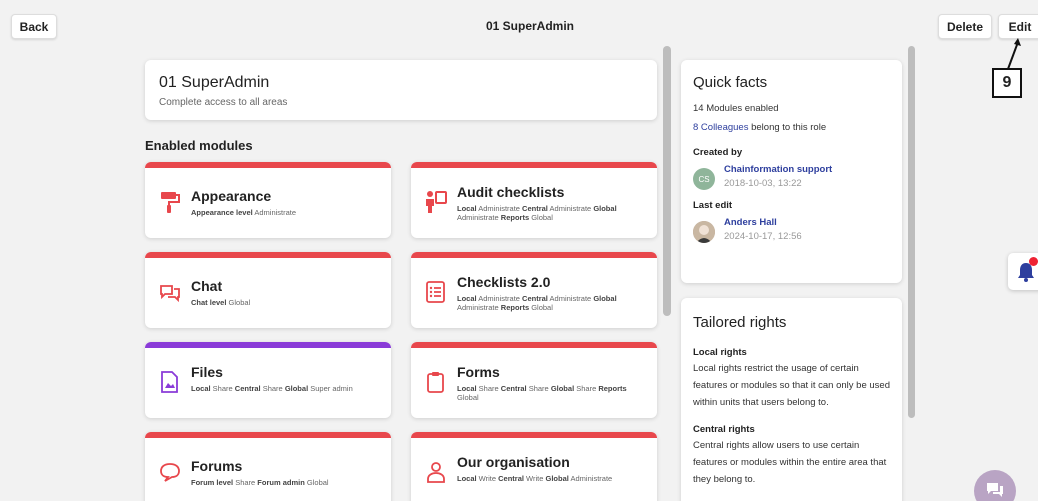  I want to click on module-card-chat: Chat Chat level Global, so click(268, 290).